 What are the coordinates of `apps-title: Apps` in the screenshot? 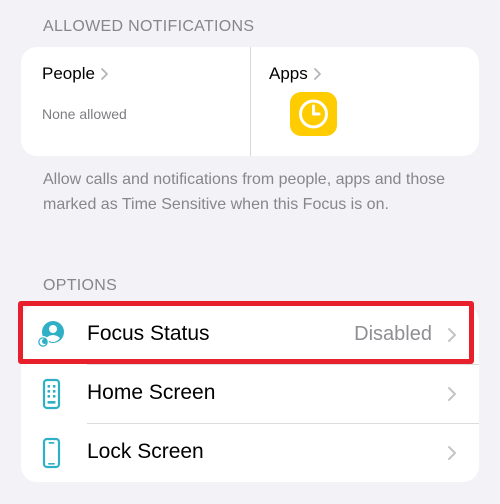 It's located at (288, 73).